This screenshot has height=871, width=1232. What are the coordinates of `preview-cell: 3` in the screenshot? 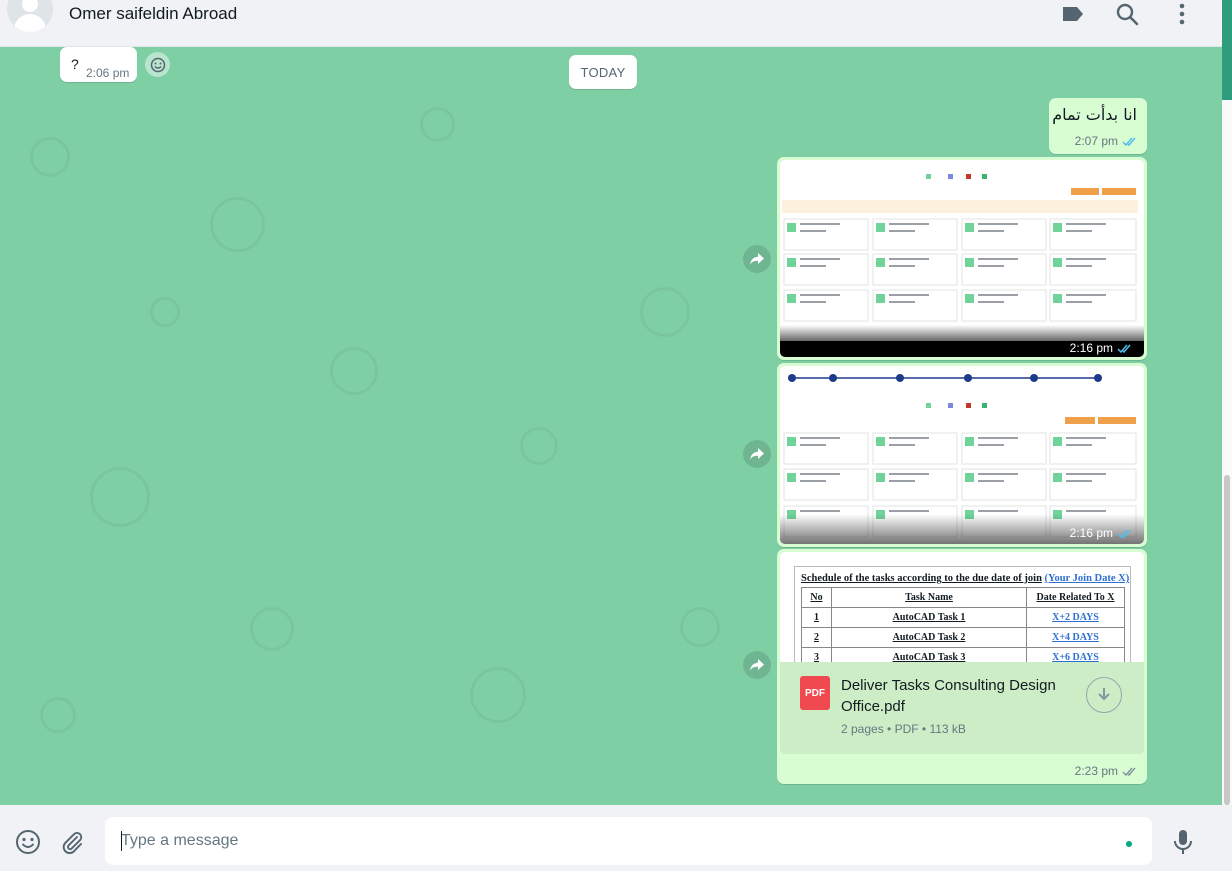 It's located at (816, 654).